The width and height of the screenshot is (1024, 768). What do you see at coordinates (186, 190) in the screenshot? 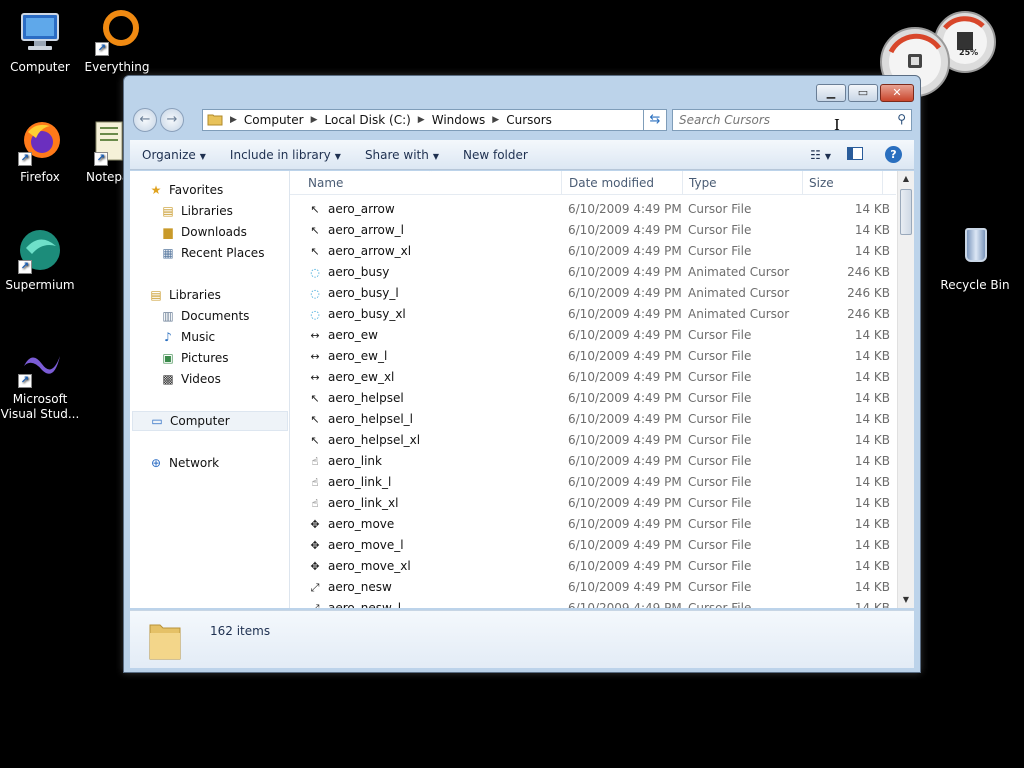
I see `nav-favorites: ★ Favorites` at bounding box center [186, 190].